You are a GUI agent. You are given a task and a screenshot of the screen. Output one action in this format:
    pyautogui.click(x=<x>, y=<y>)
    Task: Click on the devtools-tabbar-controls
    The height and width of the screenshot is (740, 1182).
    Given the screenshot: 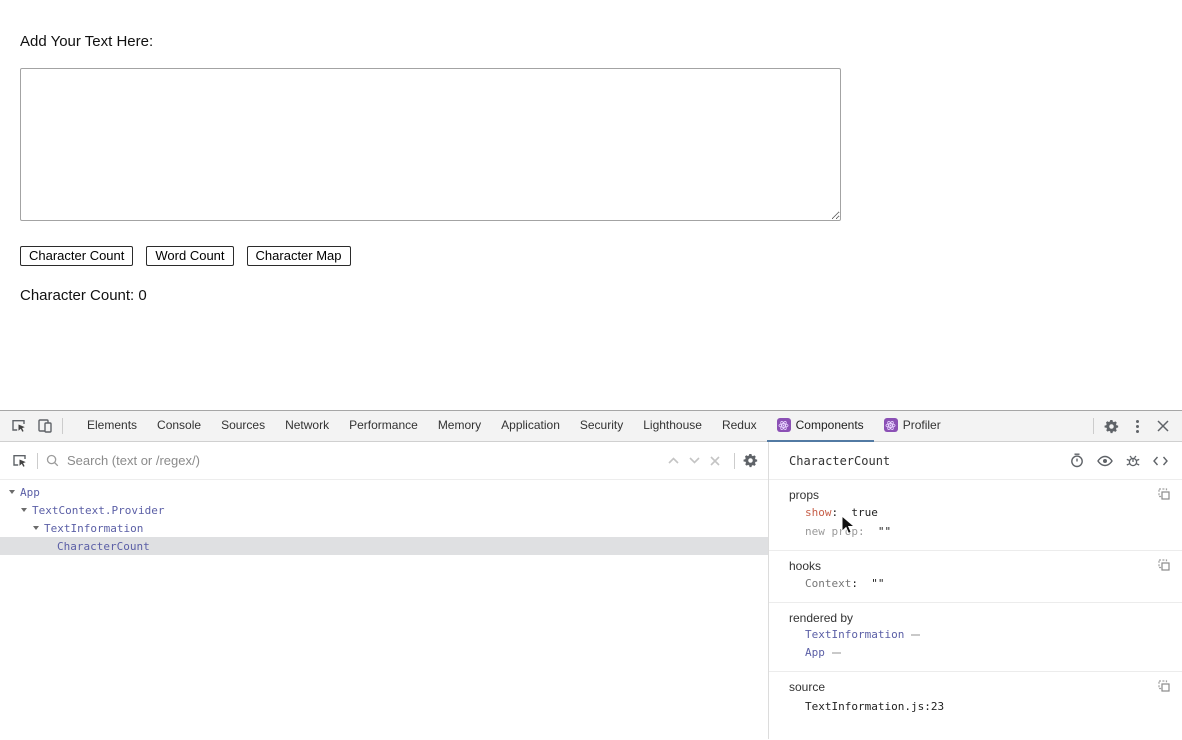 What is the action you would take?
    pyautogui.click(x=1132, y=426)
    